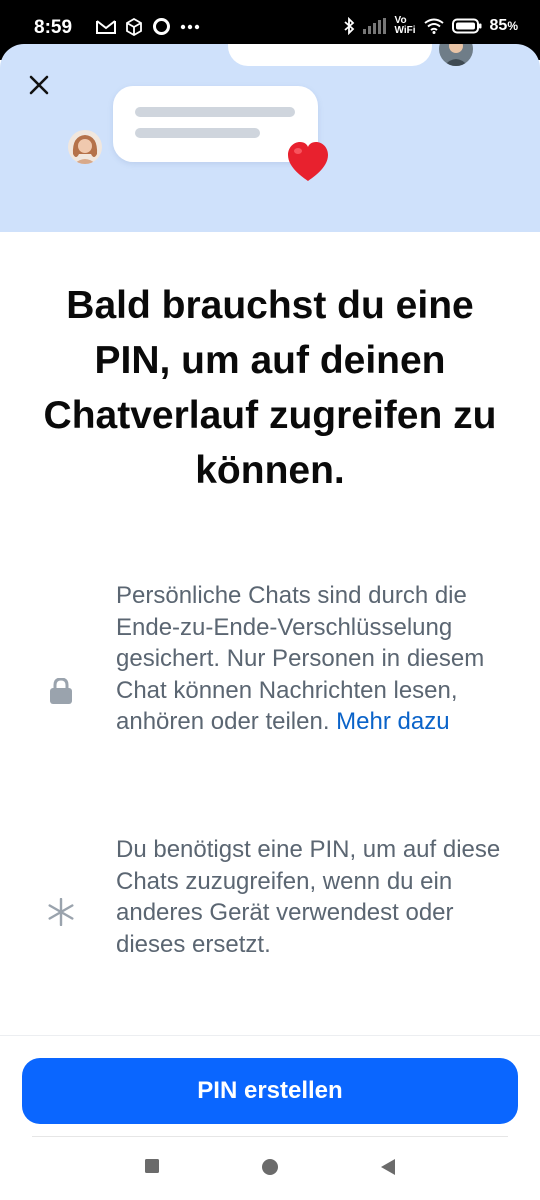 The image size is (540, 1200). Describe the element at coordinates (61, 691) in the screenshot. I see `lock-icon` at that location.